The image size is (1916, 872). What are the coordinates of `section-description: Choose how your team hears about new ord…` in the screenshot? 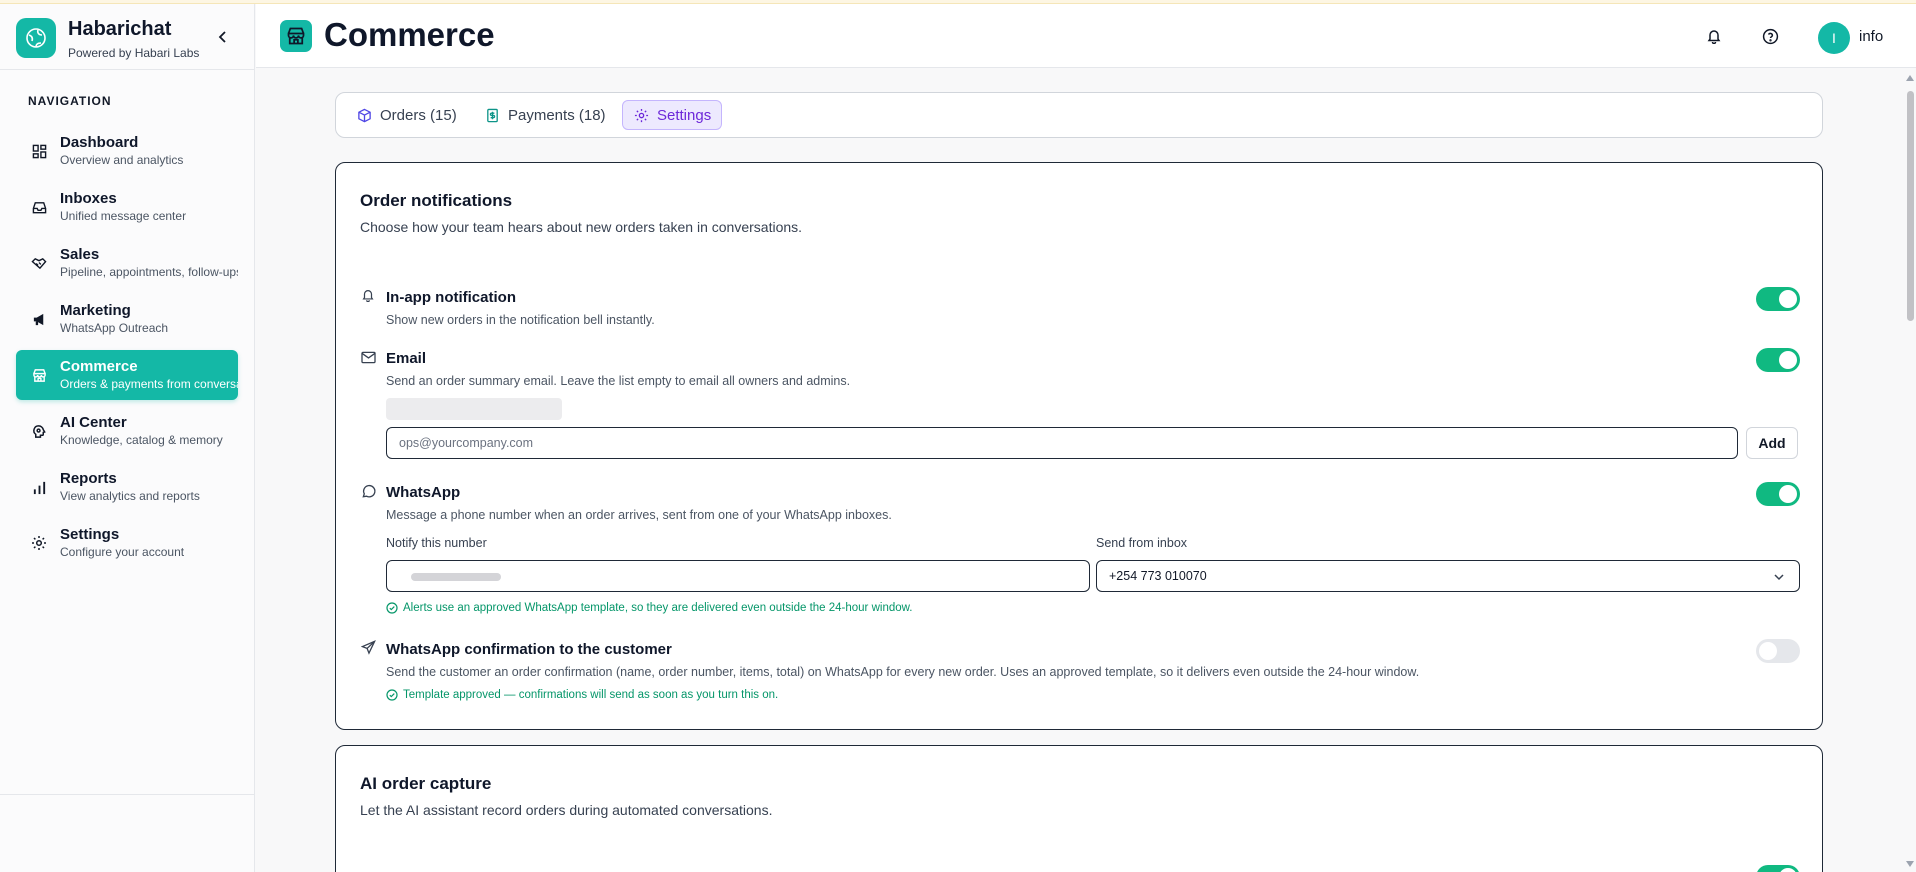 It's located at (581, 227).